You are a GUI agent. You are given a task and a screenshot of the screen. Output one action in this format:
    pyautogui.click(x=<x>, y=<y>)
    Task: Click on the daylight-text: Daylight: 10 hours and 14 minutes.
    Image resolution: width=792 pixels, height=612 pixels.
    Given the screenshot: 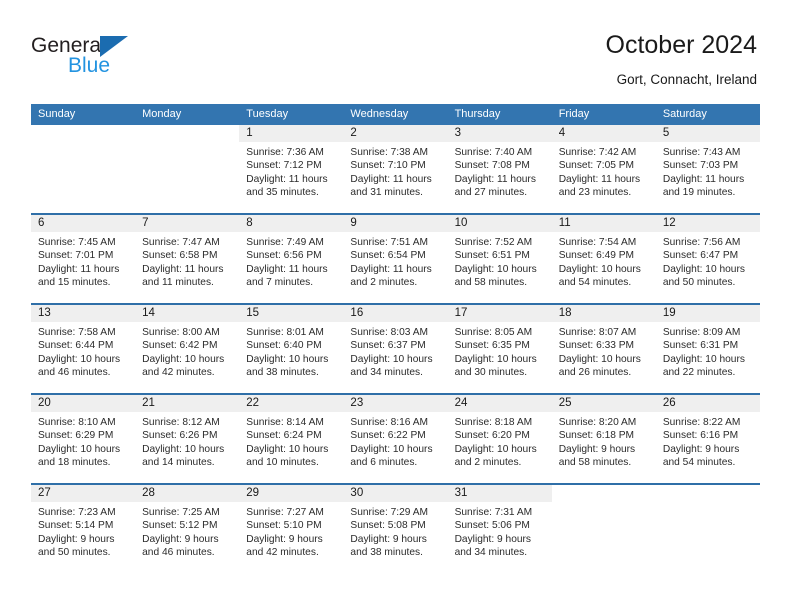 What is the action you would take?
    pyautogui.click(x=183, y=455)
    